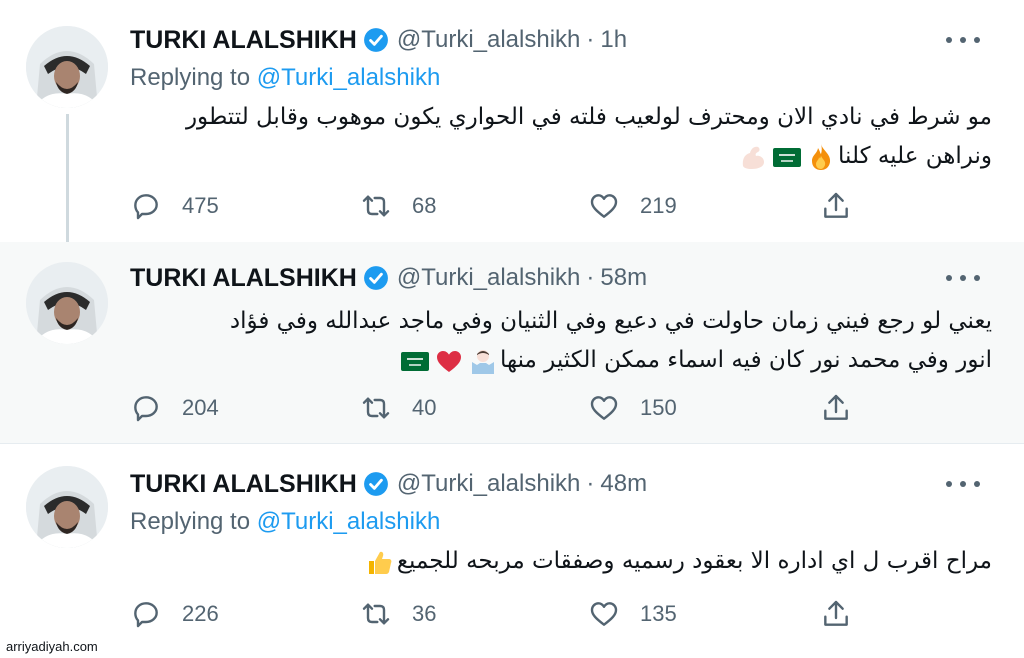 This screenshot has width=1024, height=658. What do you see at coordinates (561, 156) in the screenshot?
I see `tweet-text-line: ونراهن عليه كلنا` at bounding box center [561, 156].